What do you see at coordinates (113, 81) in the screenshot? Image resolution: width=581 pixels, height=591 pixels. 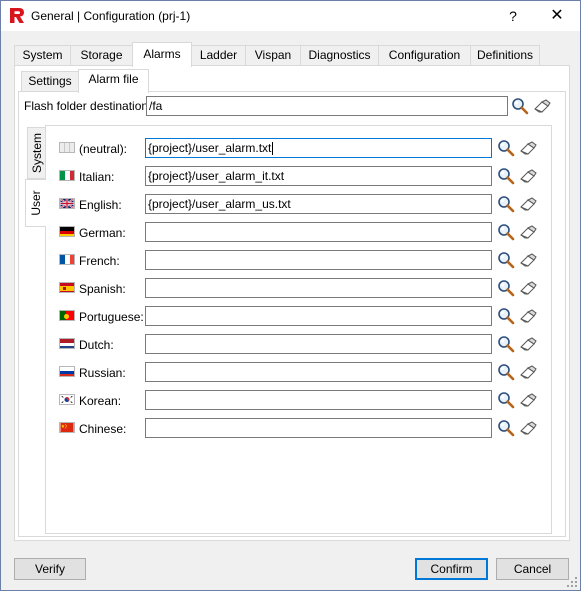 I see `subtab-alarm-file: Alarm file` at bounding box center [113, 81].